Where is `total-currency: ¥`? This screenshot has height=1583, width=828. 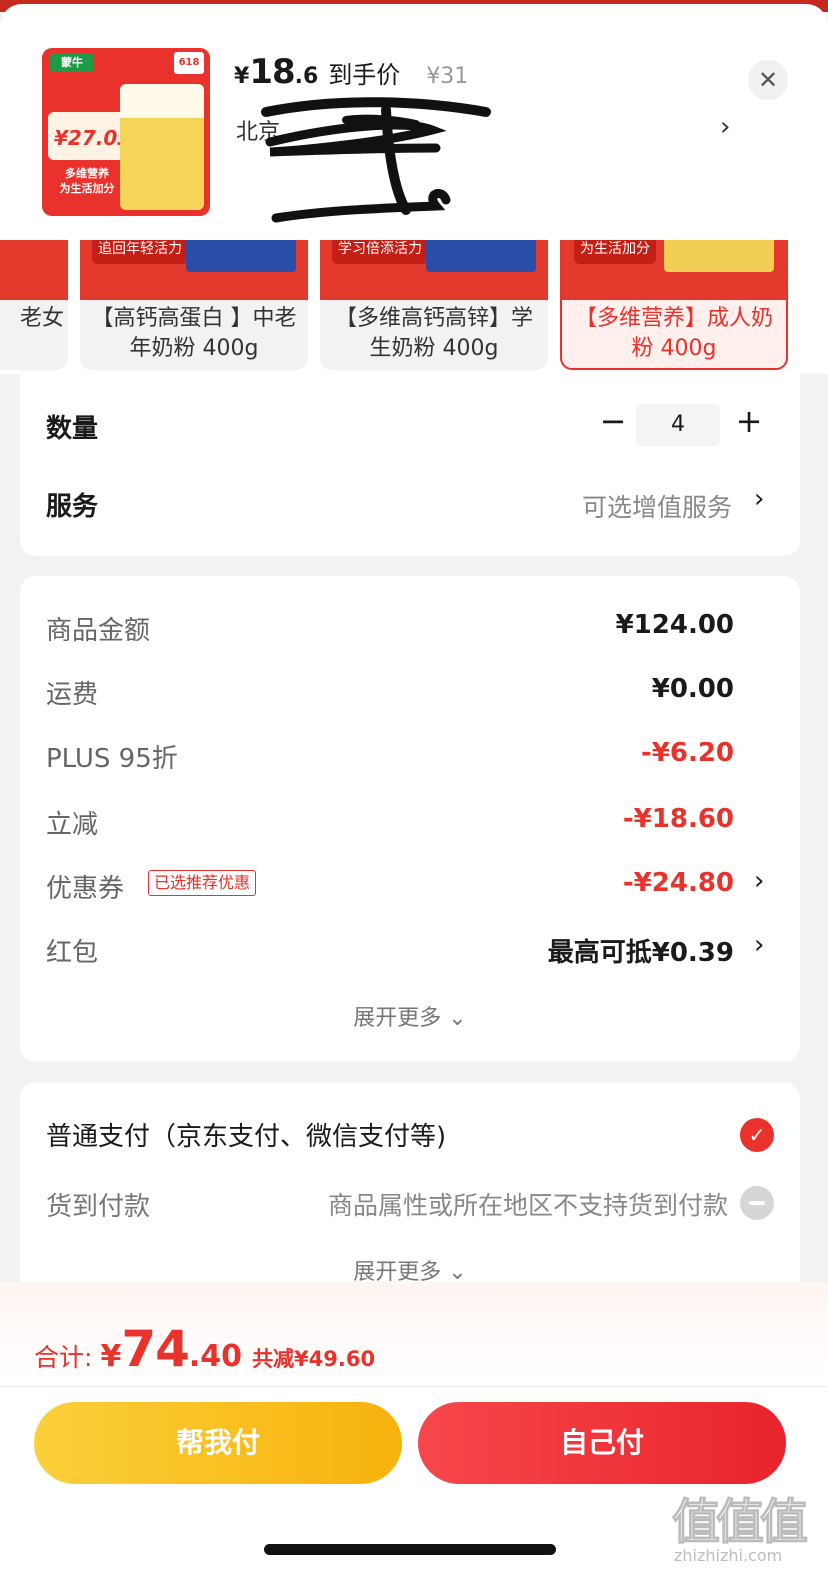
total-currency: ¥ is located at coordinates (111, 1356).